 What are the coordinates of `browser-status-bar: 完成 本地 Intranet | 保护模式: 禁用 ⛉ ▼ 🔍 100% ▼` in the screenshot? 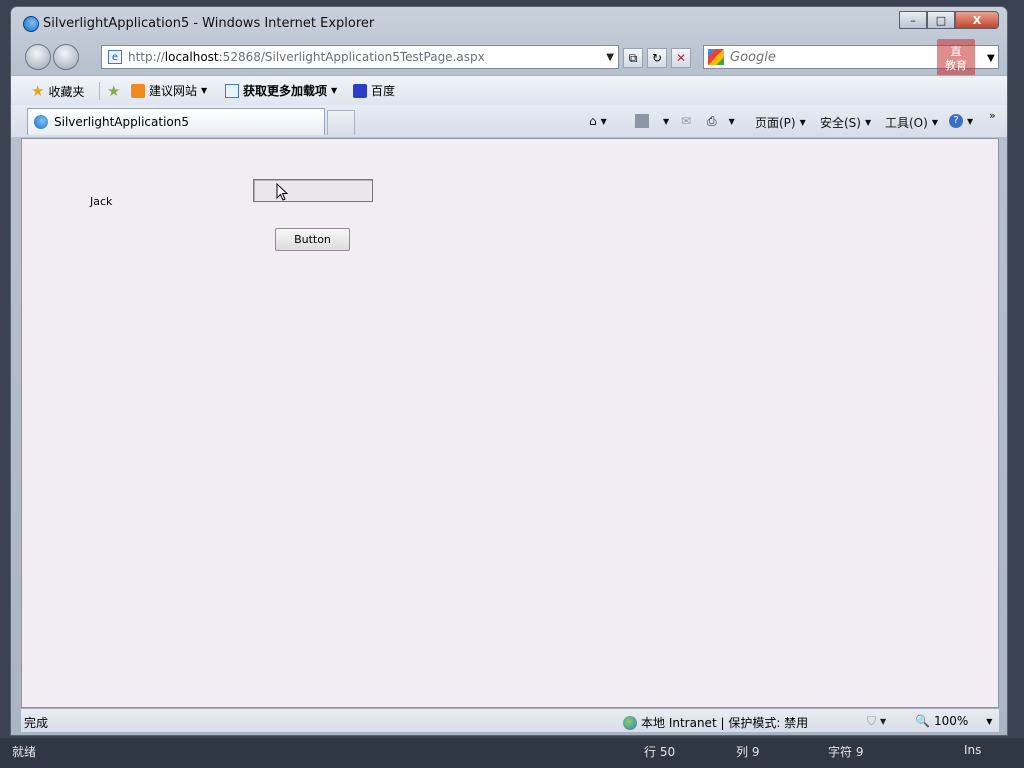 It's located at (510, 720).